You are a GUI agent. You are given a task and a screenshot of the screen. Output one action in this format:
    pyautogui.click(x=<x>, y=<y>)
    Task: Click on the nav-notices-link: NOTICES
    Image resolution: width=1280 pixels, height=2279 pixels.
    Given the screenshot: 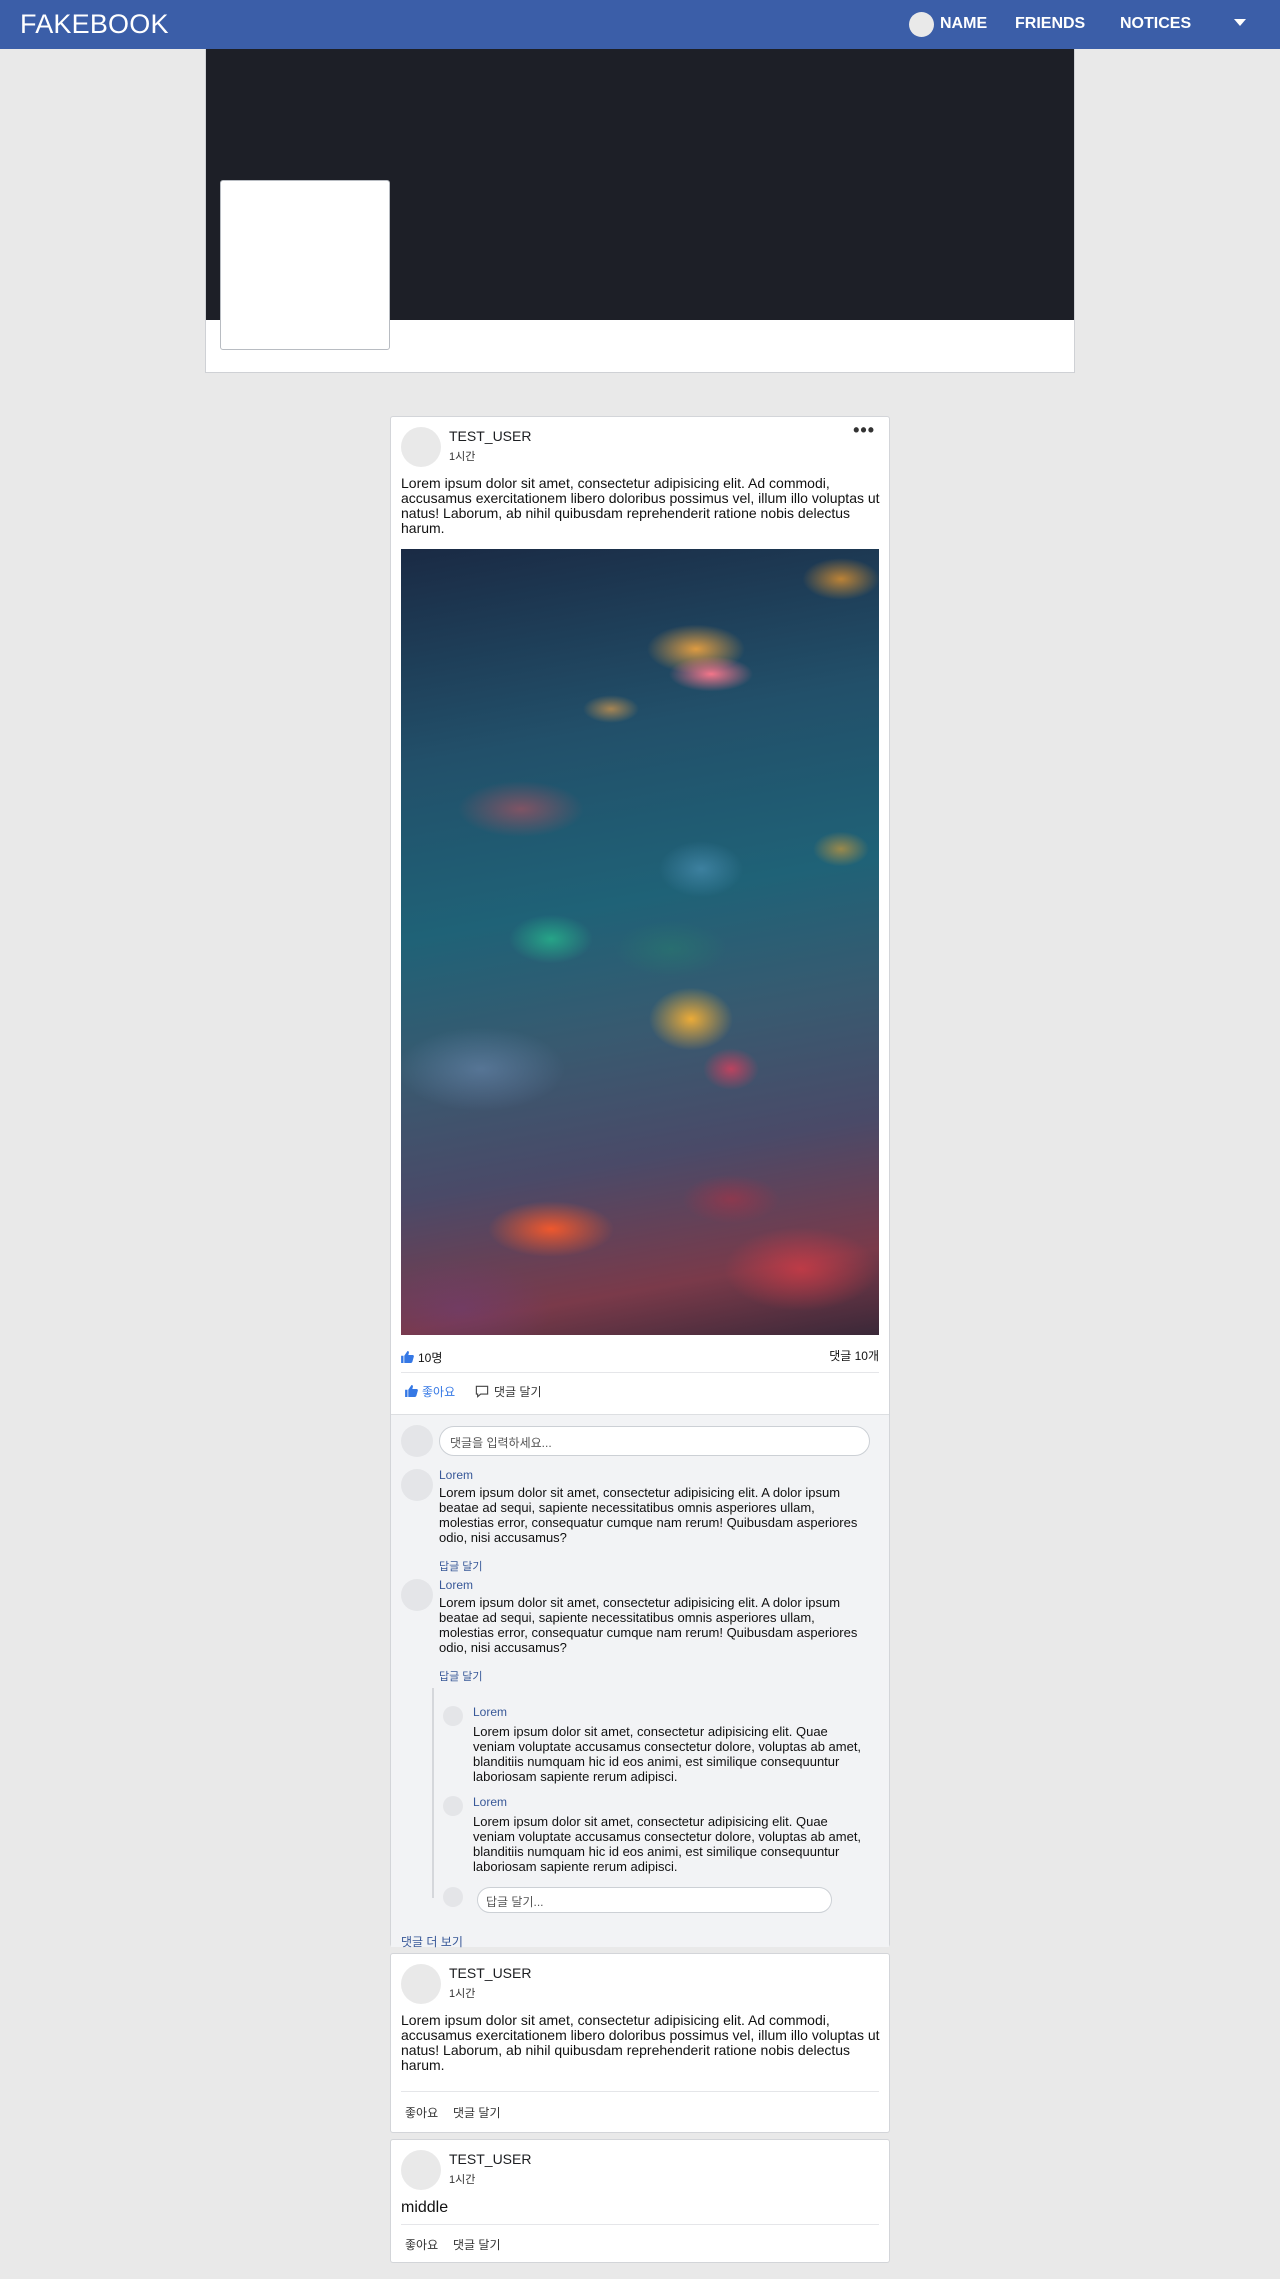 What is the action you would take?
    pyautogui.click(x=1155, y=24)
    